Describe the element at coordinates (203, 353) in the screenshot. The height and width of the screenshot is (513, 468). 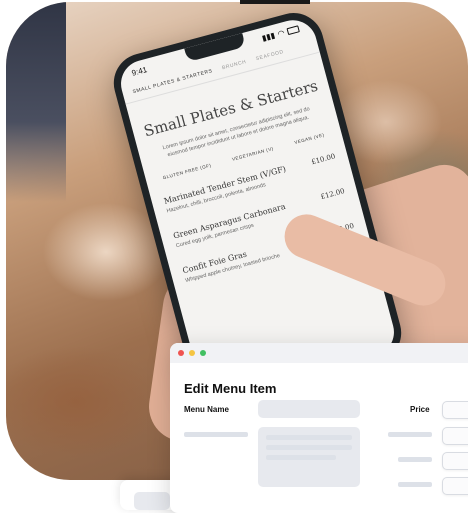
I see `zoom-dot` at that location.